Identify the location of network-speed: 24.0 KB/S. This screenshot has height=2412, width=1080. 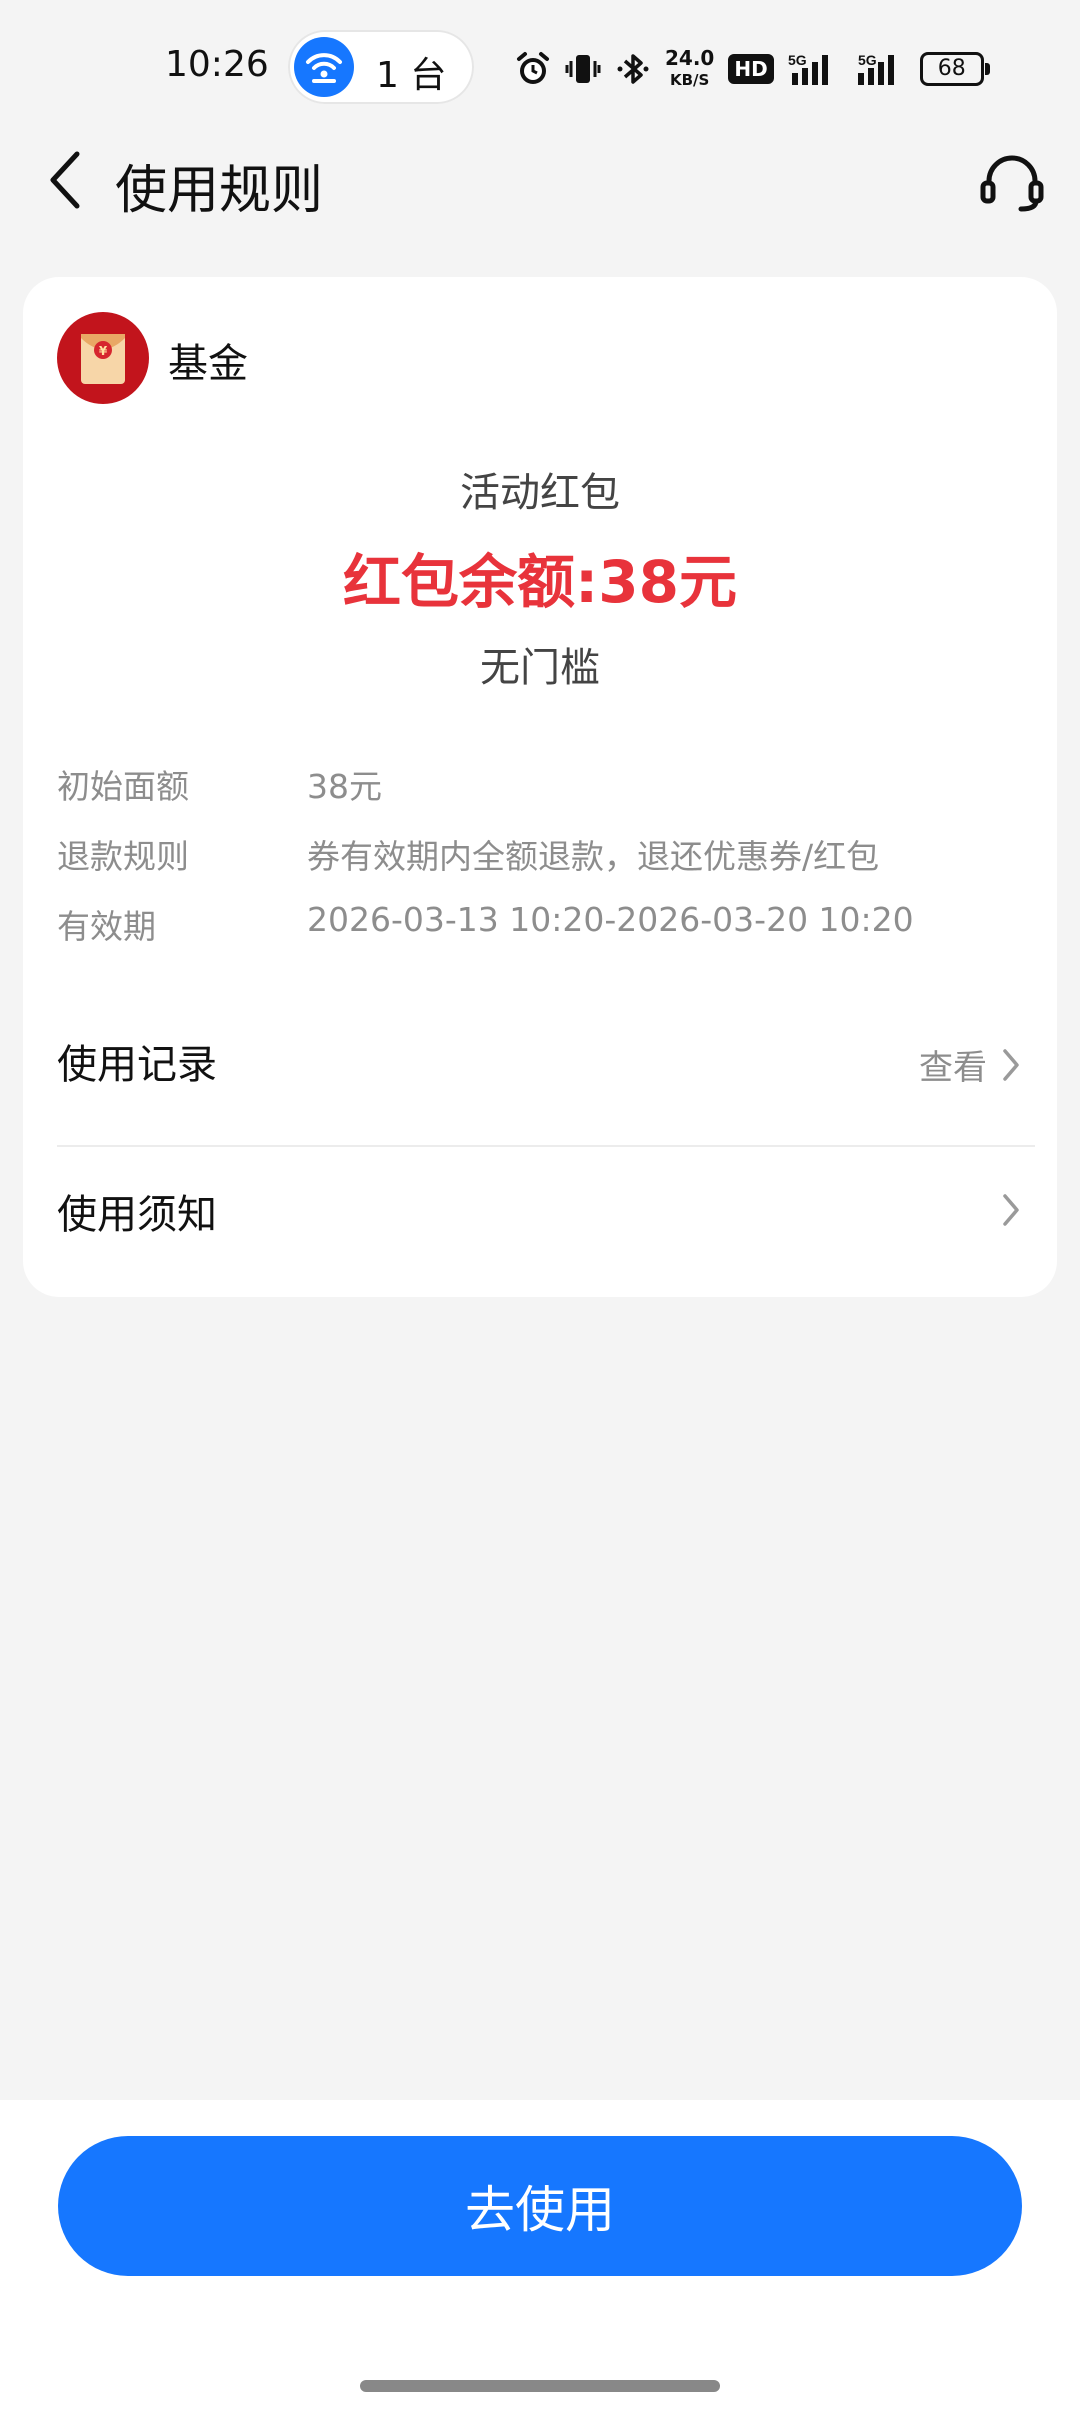
(689, 69).